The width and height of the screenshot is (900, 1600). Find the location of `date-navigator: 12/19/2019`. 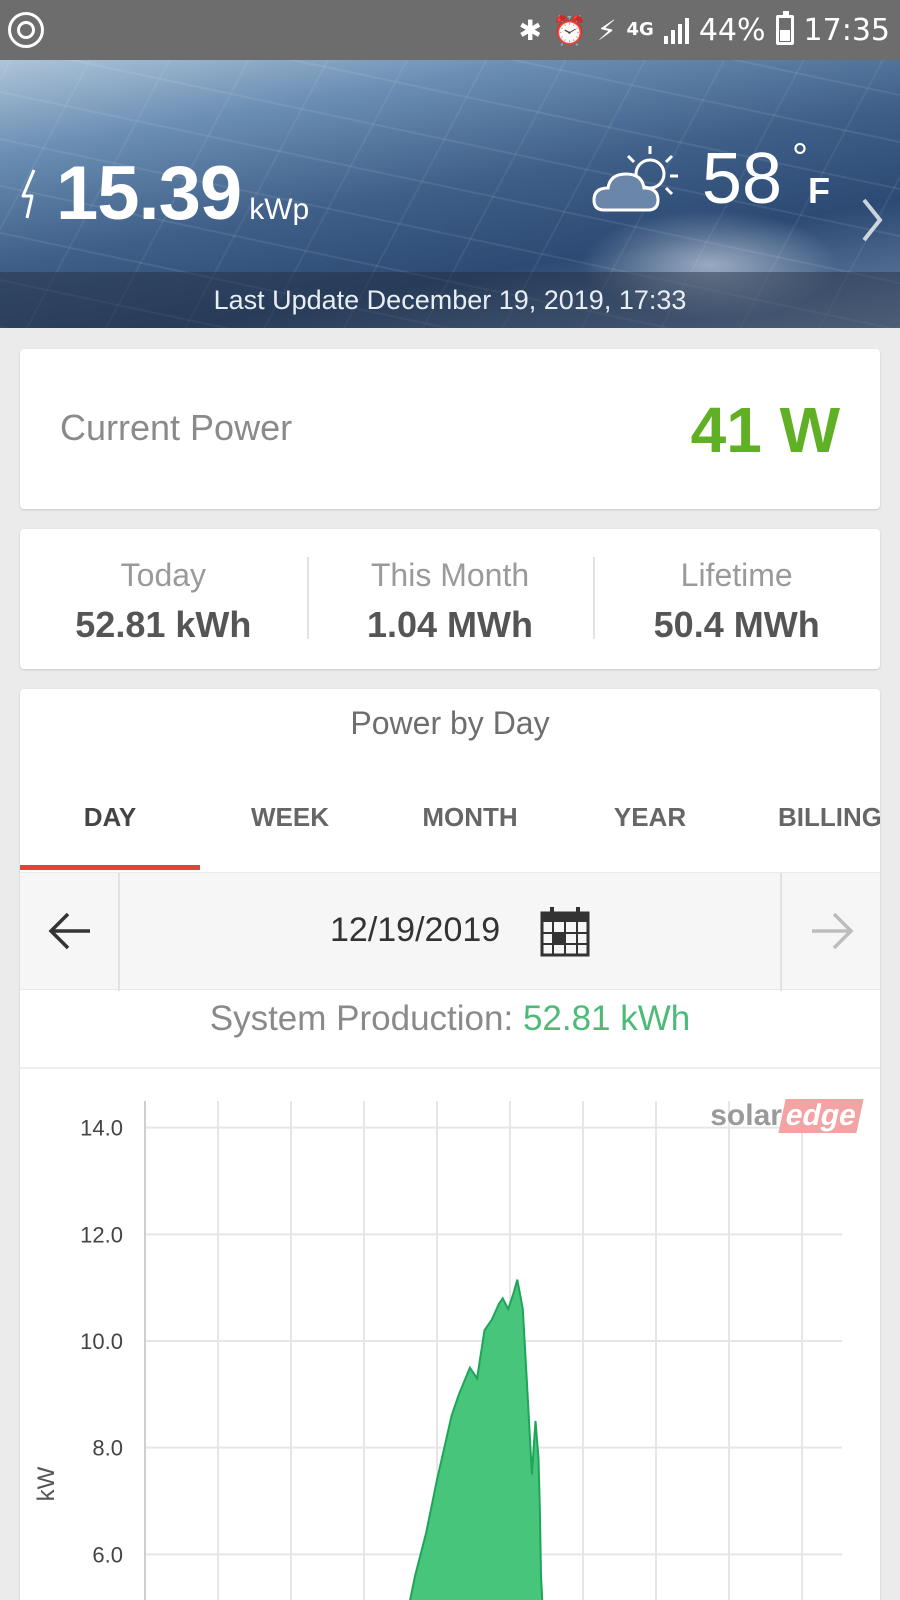

date-navigator: 12/19/2019 is located at coordinates (450, 931).